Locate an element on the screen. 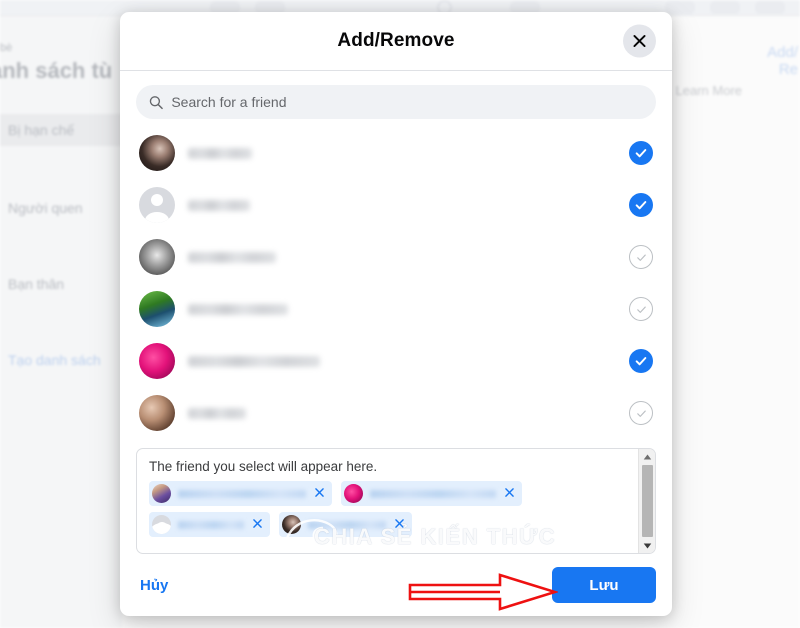 The height and width of the screenshot is (628, 800). sidebar-item-close-friends: Bạn thân is located at coordinates (61, 284).